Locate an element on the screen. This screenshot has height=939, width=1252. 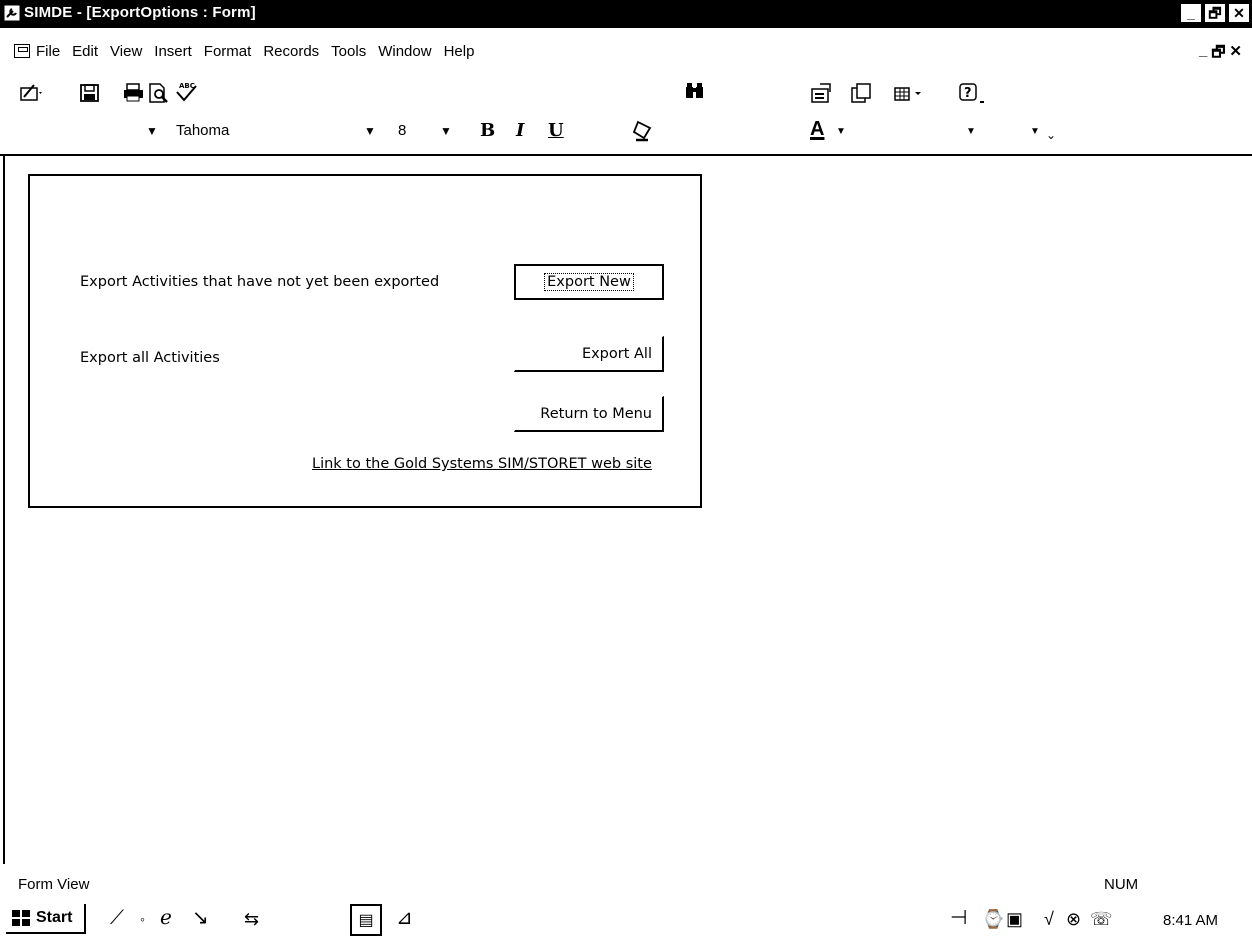
formatting-toolbar: ▼ Tahoma ▼ 8 ▼ B I U A ▼ ▼ ▼ ⌄ is located at coordinates (626, 133).